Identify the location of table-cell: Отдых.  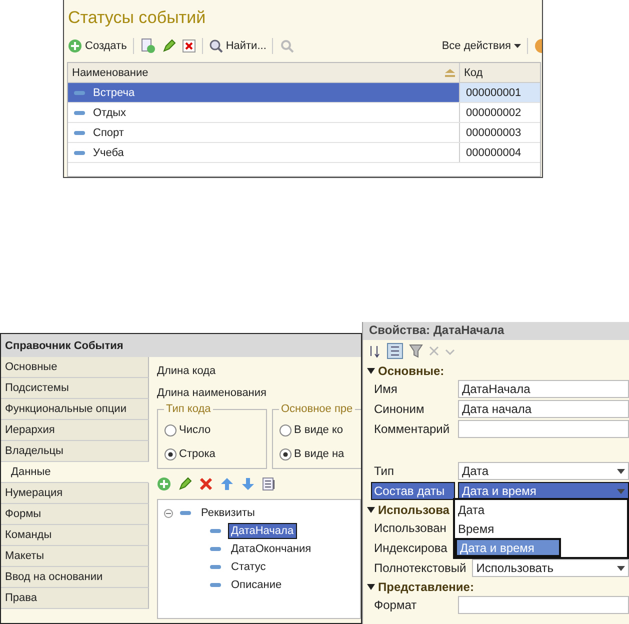
(264, 112).